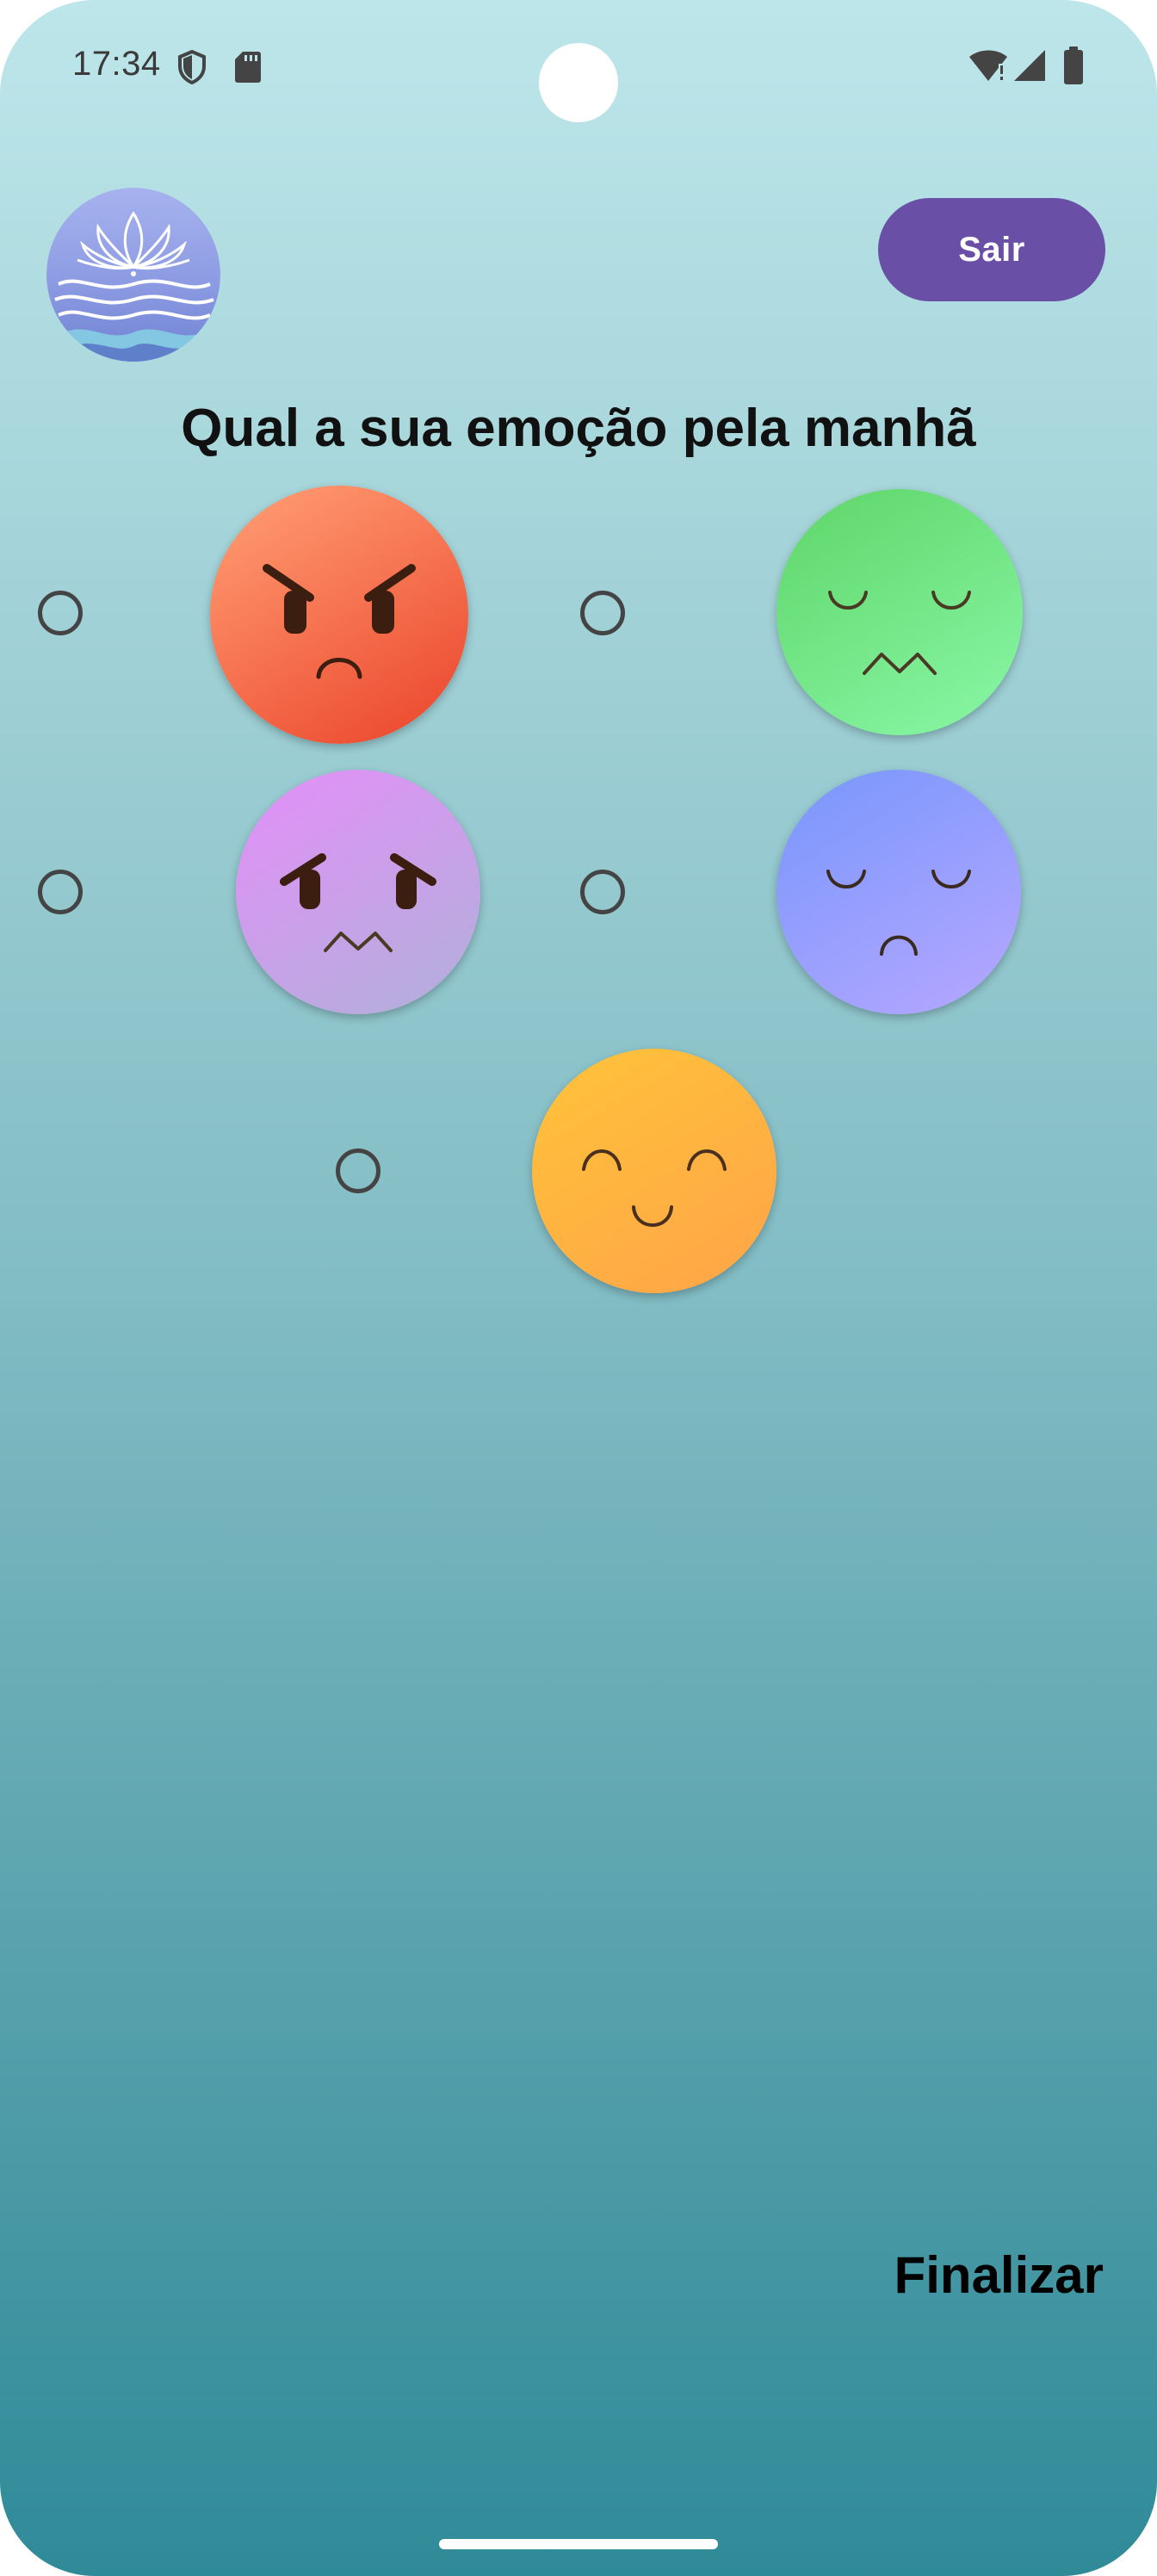 The height and width of the screenshot is (2576, 1157). Describe the element at coordinates (192, 67) in the screenshot. I see `shield-icon` at that location.